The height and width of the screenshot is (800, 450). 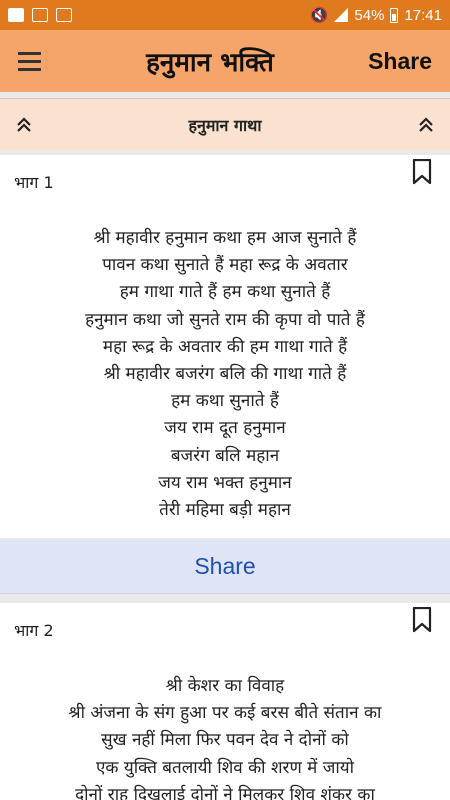 I want to click on notification-icons, so click(x=40, y=15).